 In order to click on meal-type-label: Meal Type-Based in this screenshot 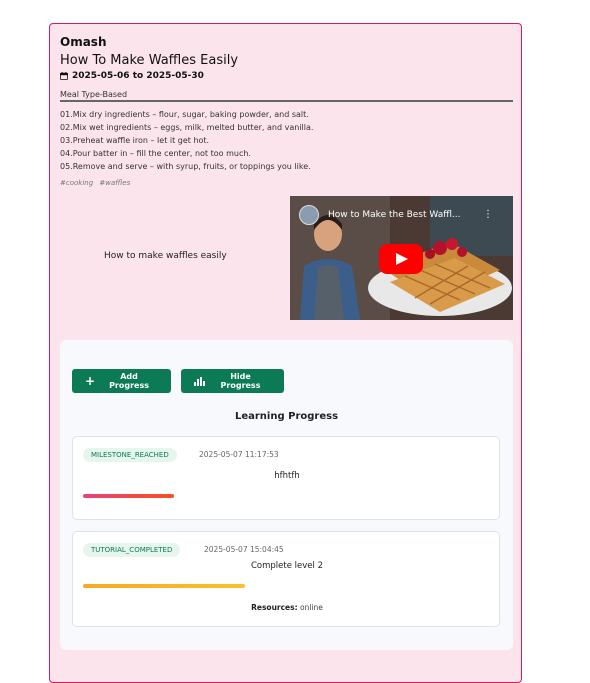, I will do `click(94, 94)`.